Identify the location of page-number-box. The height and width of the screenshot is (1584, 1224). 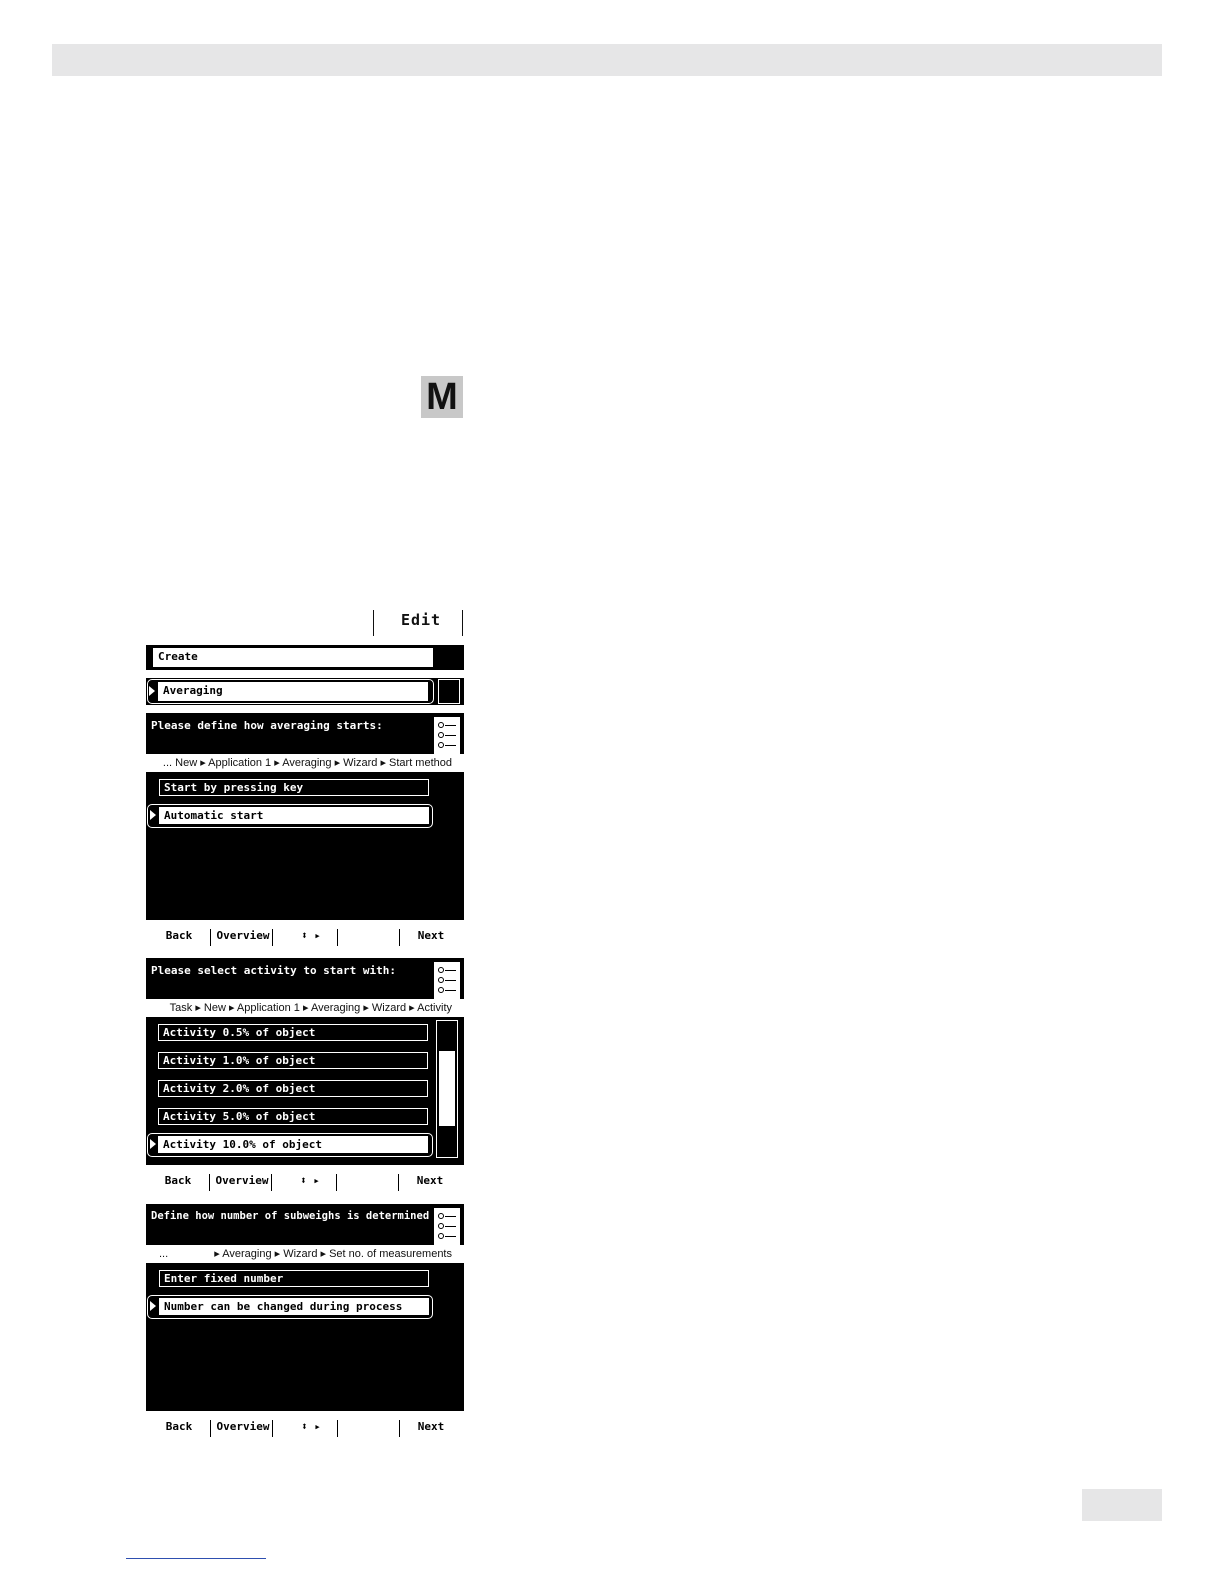
(1122, 1505).